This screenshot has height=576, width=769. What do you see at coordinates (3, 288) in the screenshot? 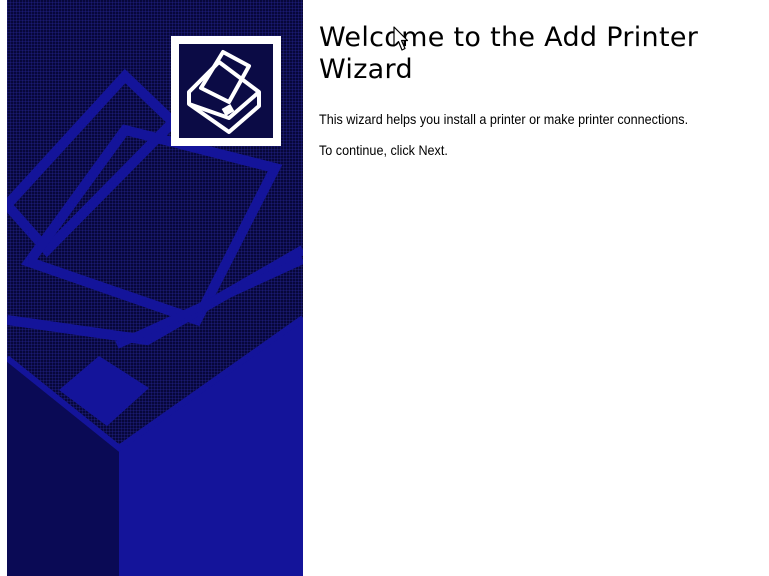
I see `window-left-edge` at bounding box center [3, 288].